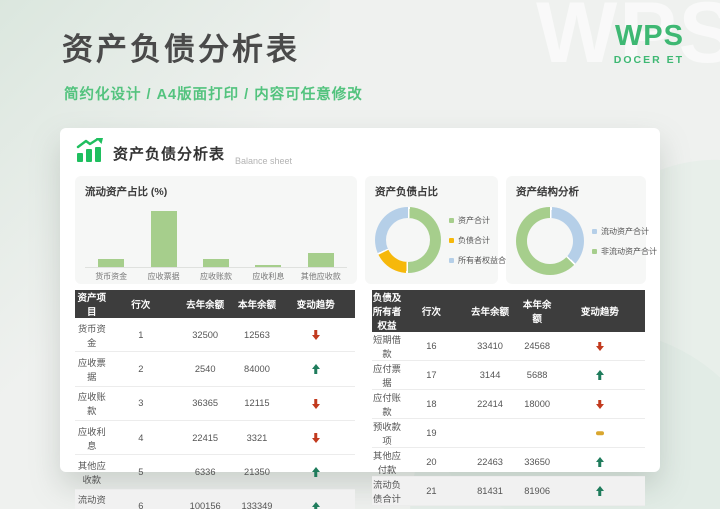 Image resolution: width=720 pixels, height=509 pixels. What do you see at coordinates (537, 507) in the screenshot?
I see `cell-current-balance: 46888` at bounding box center [537, 507].